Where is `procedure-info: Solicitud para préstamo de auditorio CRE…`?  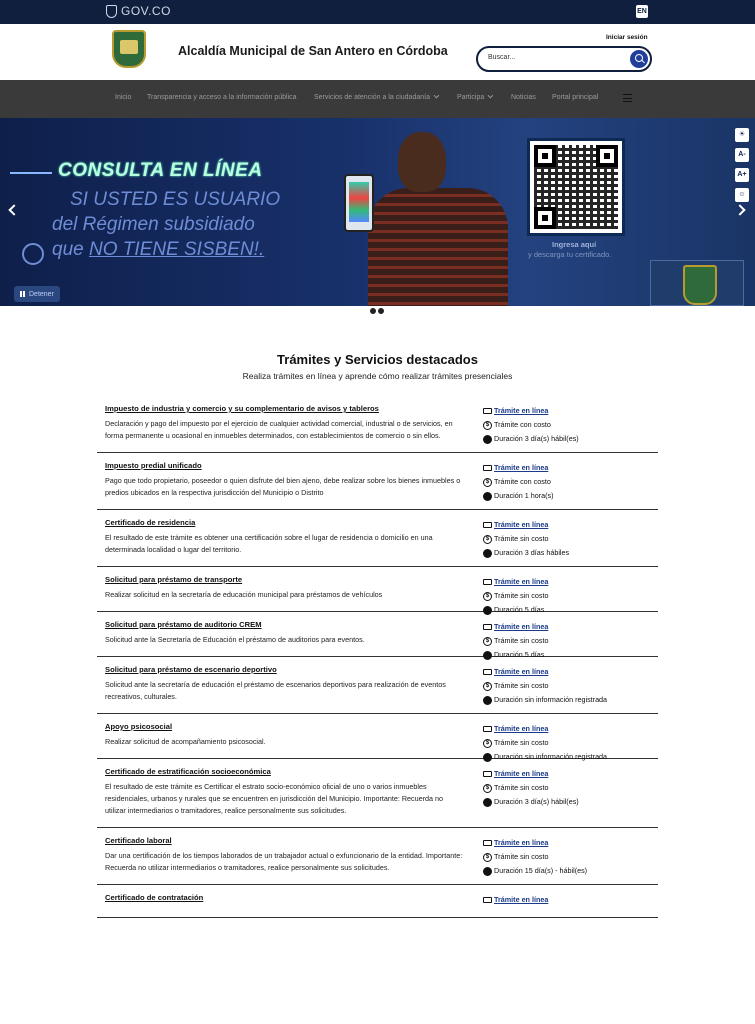 procedure-info: Solicitud para préstamo de auditorio CRE… is located at coordinates (285, 633).